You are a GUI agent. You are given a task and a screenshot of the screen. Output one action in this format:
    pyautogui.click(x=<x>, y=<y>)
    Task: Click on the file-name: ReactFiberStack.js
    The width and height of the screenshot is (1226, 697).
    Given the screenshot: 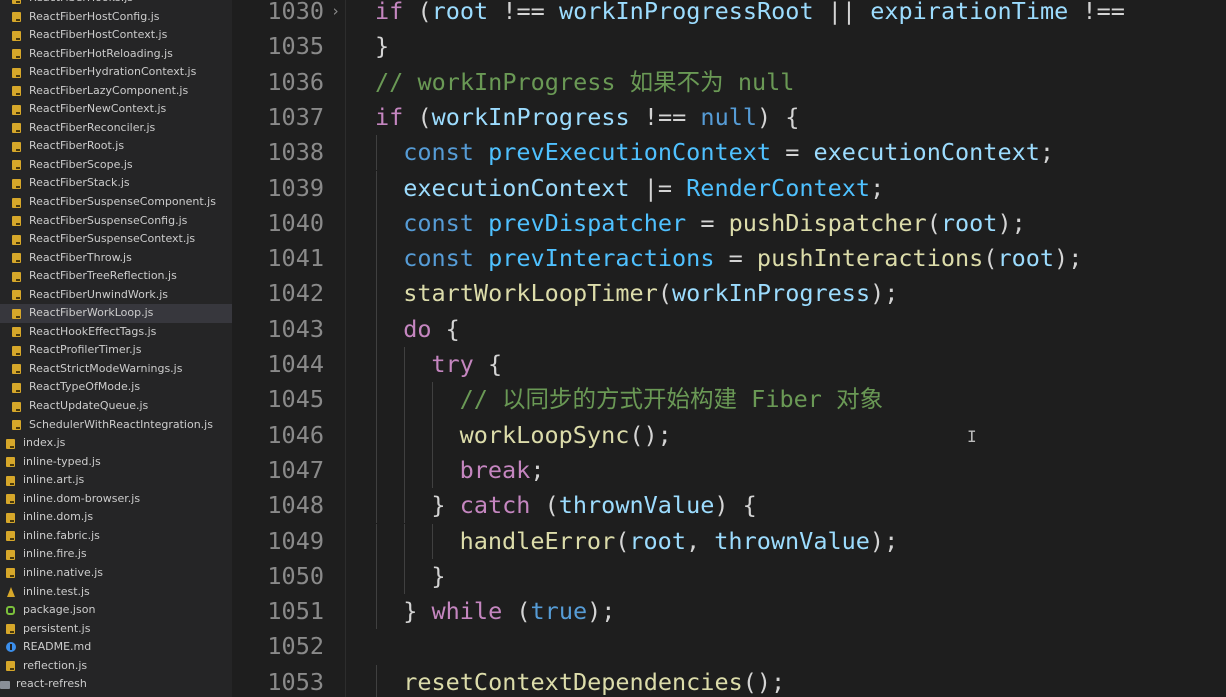 What is the action you would take?
    pyautogui.click(x=79, y=183)
    